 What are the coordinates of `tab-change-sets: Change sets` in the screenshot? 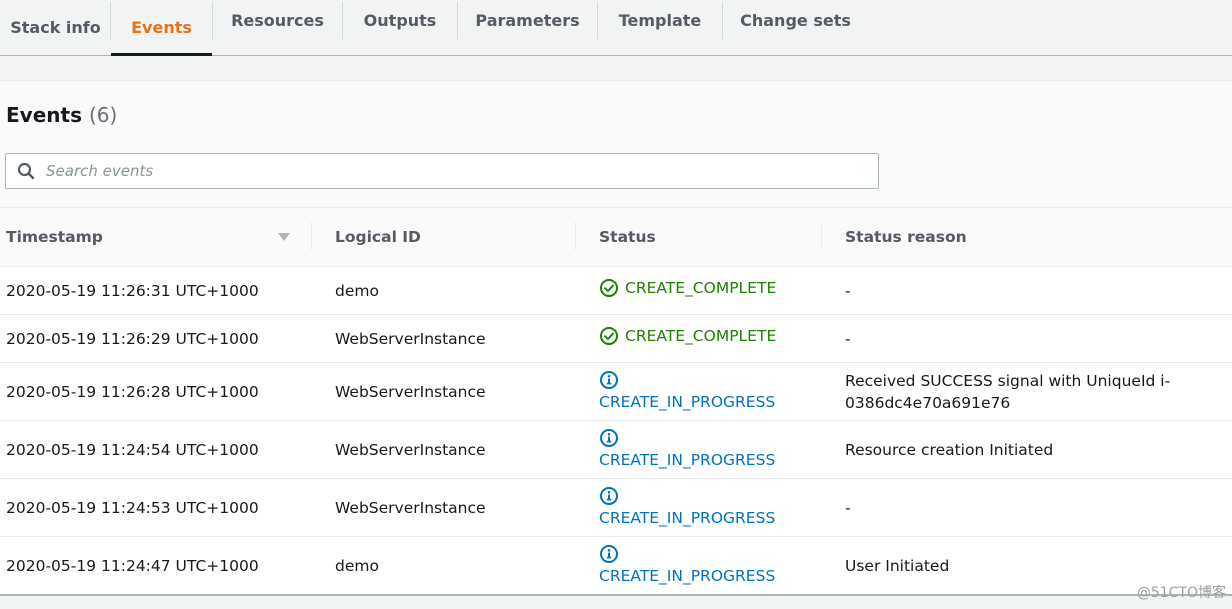 It's located at (795, 20).